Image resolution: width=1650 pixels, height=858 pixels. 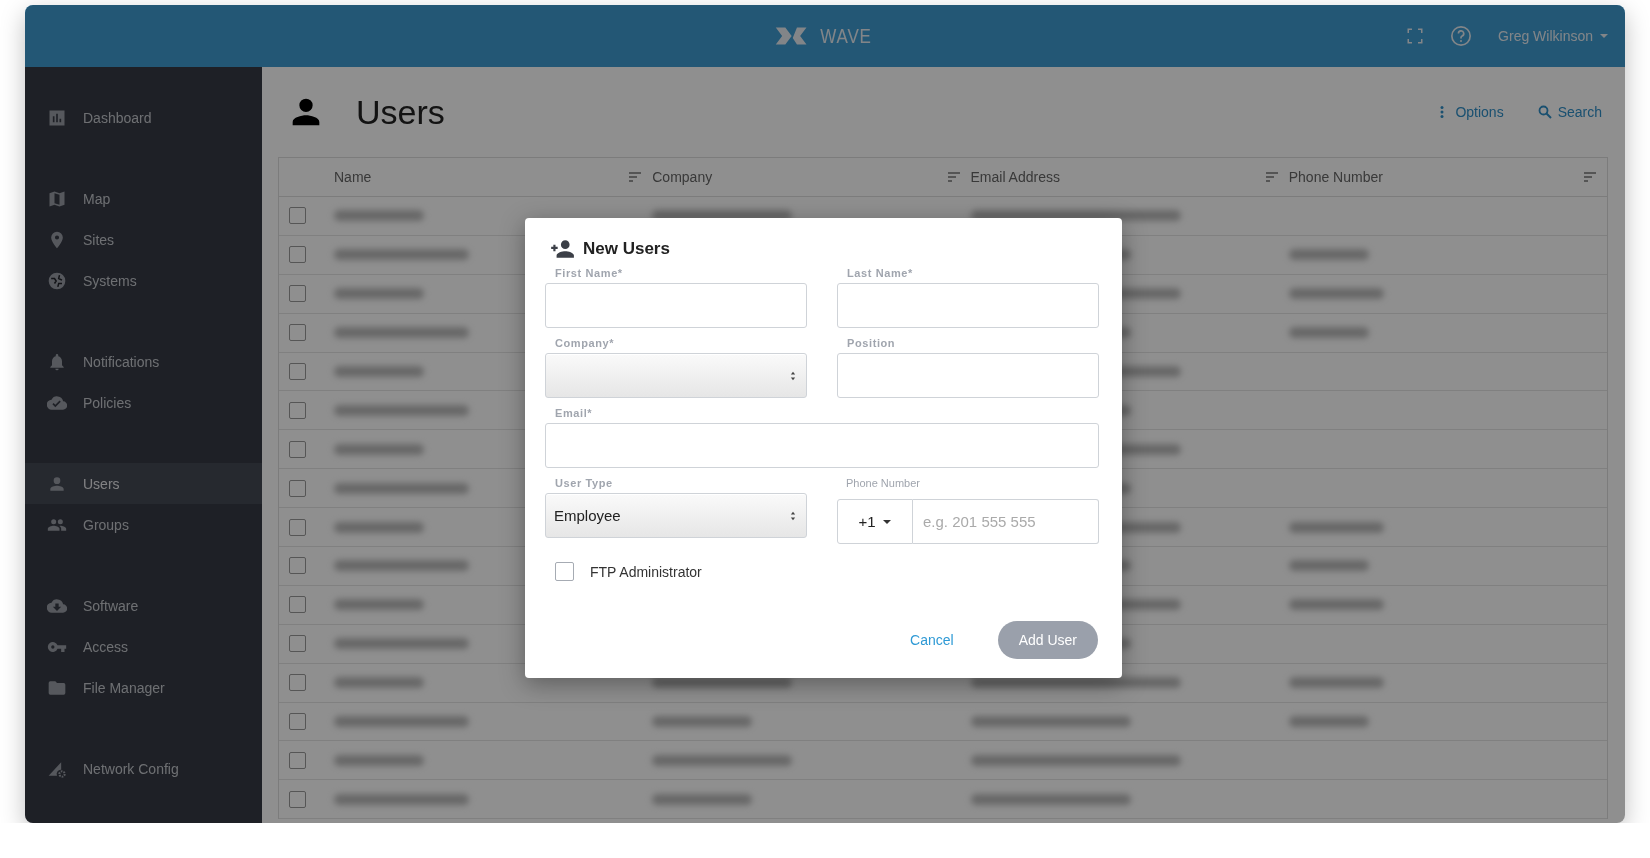 What do you see at coordinates (143, 239) in the screenshot?
I see `sidebar-item: Sites` at bounding box center [143, 239].